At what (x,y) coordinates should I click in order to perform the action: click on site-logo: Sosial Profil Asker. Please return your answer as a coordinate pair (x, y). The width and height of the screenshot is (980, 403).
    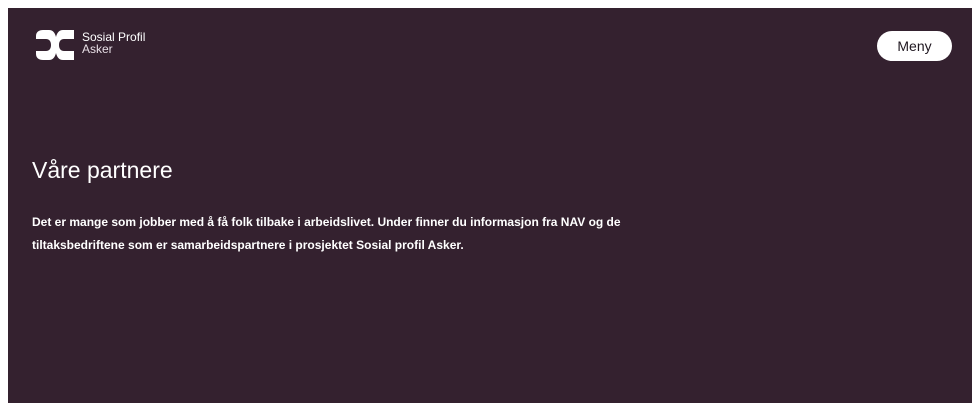
    Looking at the image, I should click on (89, 45).